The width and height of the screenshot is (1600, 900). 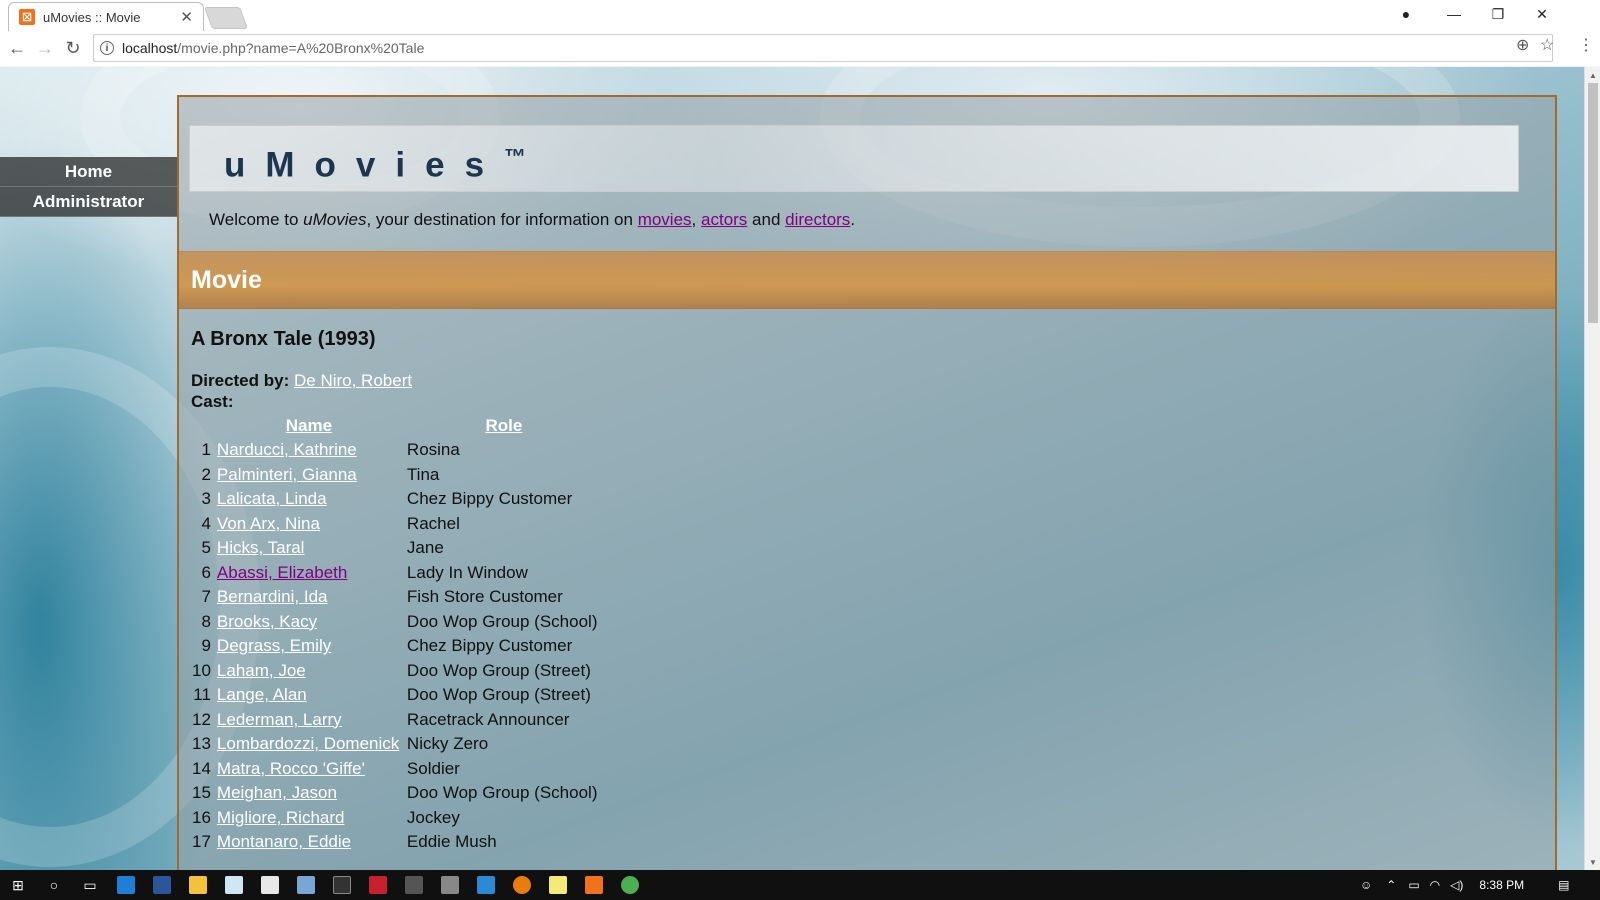 I want to click on column-name: Name, so click(x=309, y=426).